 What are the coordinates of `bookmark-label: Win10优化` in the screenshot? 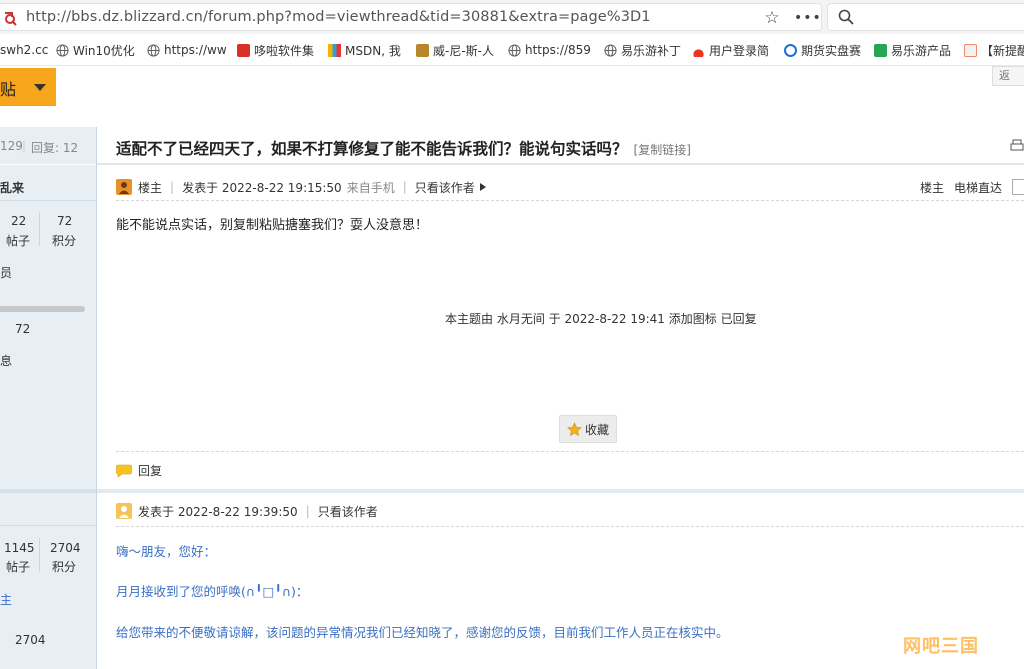 It's located at (104, 50).